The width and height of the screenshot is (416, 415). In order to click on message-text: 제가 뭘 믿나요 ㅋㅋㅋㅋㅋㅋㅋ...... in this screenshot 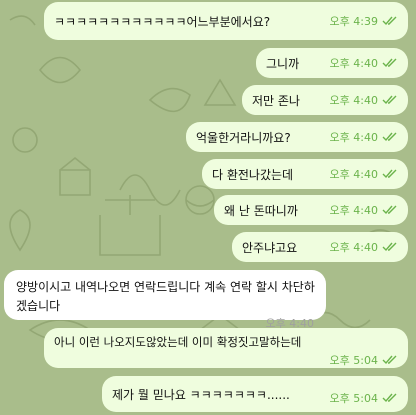, I will do `click(201, 394)`.